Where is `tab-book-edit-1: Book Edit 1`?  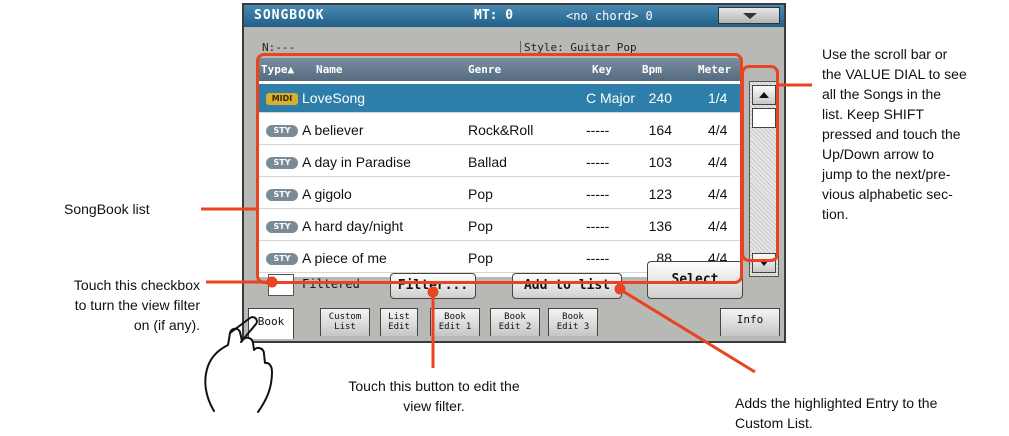 tab-book-edit-1: Book Edit 1 is located at coordinates (455, 322).